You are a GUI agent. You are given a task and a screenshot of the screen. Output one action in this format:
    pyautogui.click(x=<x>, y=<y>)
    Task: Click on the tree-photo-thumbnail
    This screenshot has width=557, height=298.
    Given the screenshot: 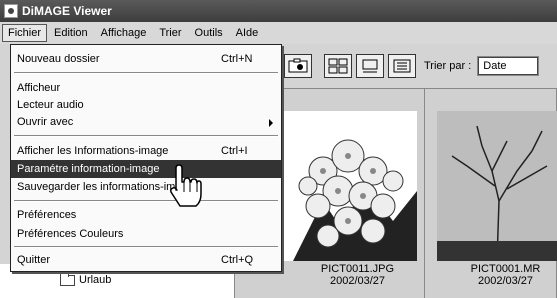 What is the action you would take?
    pyautogui.click(x=497, y=186)
    